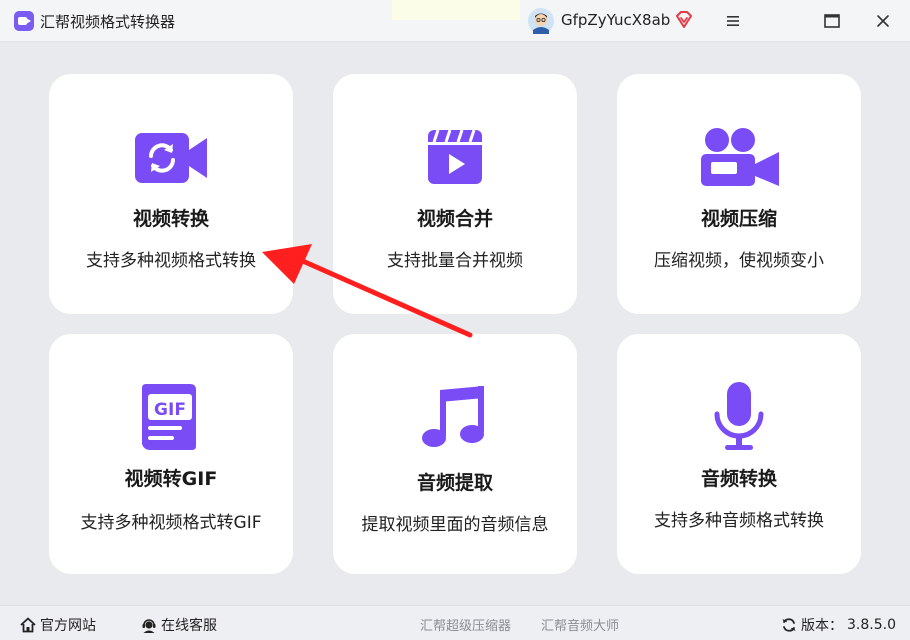 This screenshot has height=640, width=910. What do you see at coordinates (789, 625) in the screenshot?
I see `refresh-icon` at bounding box center [789, 625].